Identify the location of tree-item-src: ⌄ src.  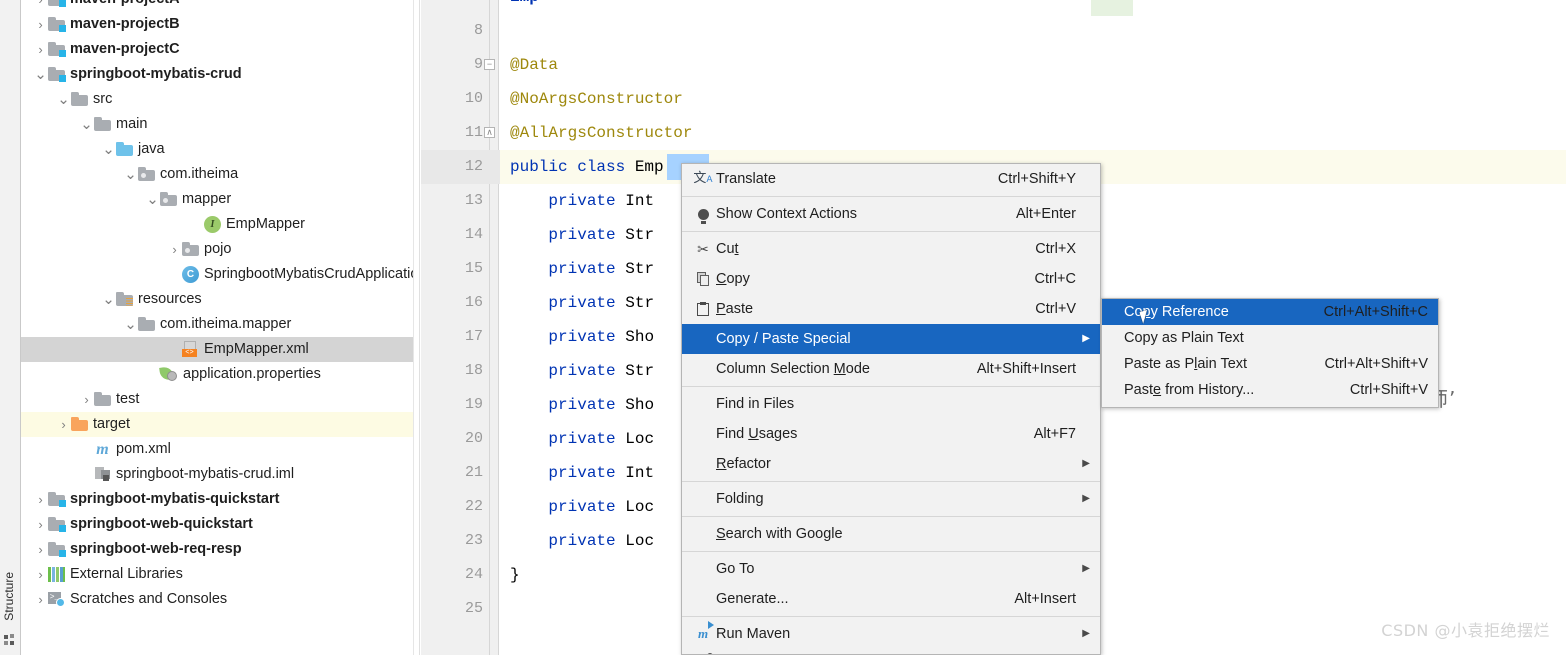
(217, 99).